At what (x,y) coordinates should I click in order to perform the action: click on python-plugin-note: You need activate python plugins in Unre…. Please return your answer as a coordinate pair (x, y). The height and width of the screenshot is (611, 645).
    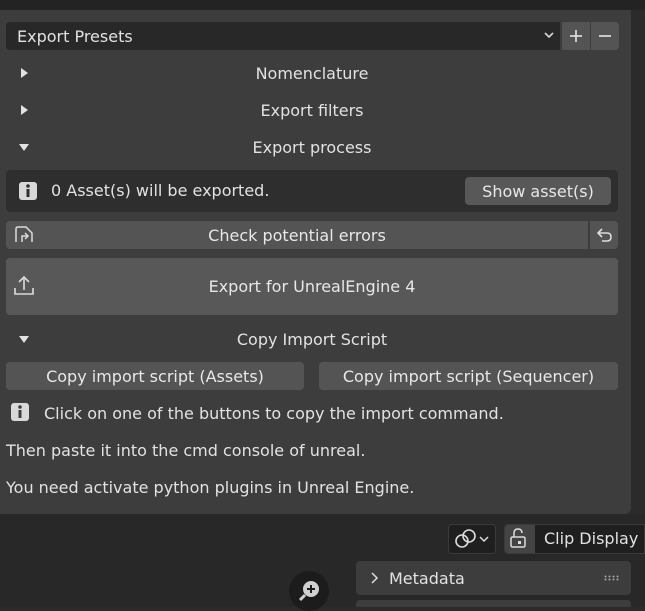
    Looking at the image, I should click on (210, 487).